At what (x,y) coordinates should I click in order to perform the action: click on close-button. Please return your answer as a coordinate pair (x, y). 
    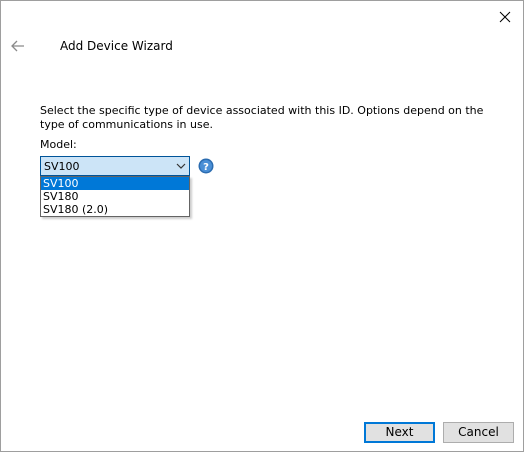
    Looking at the image, I should click on (505, 17).